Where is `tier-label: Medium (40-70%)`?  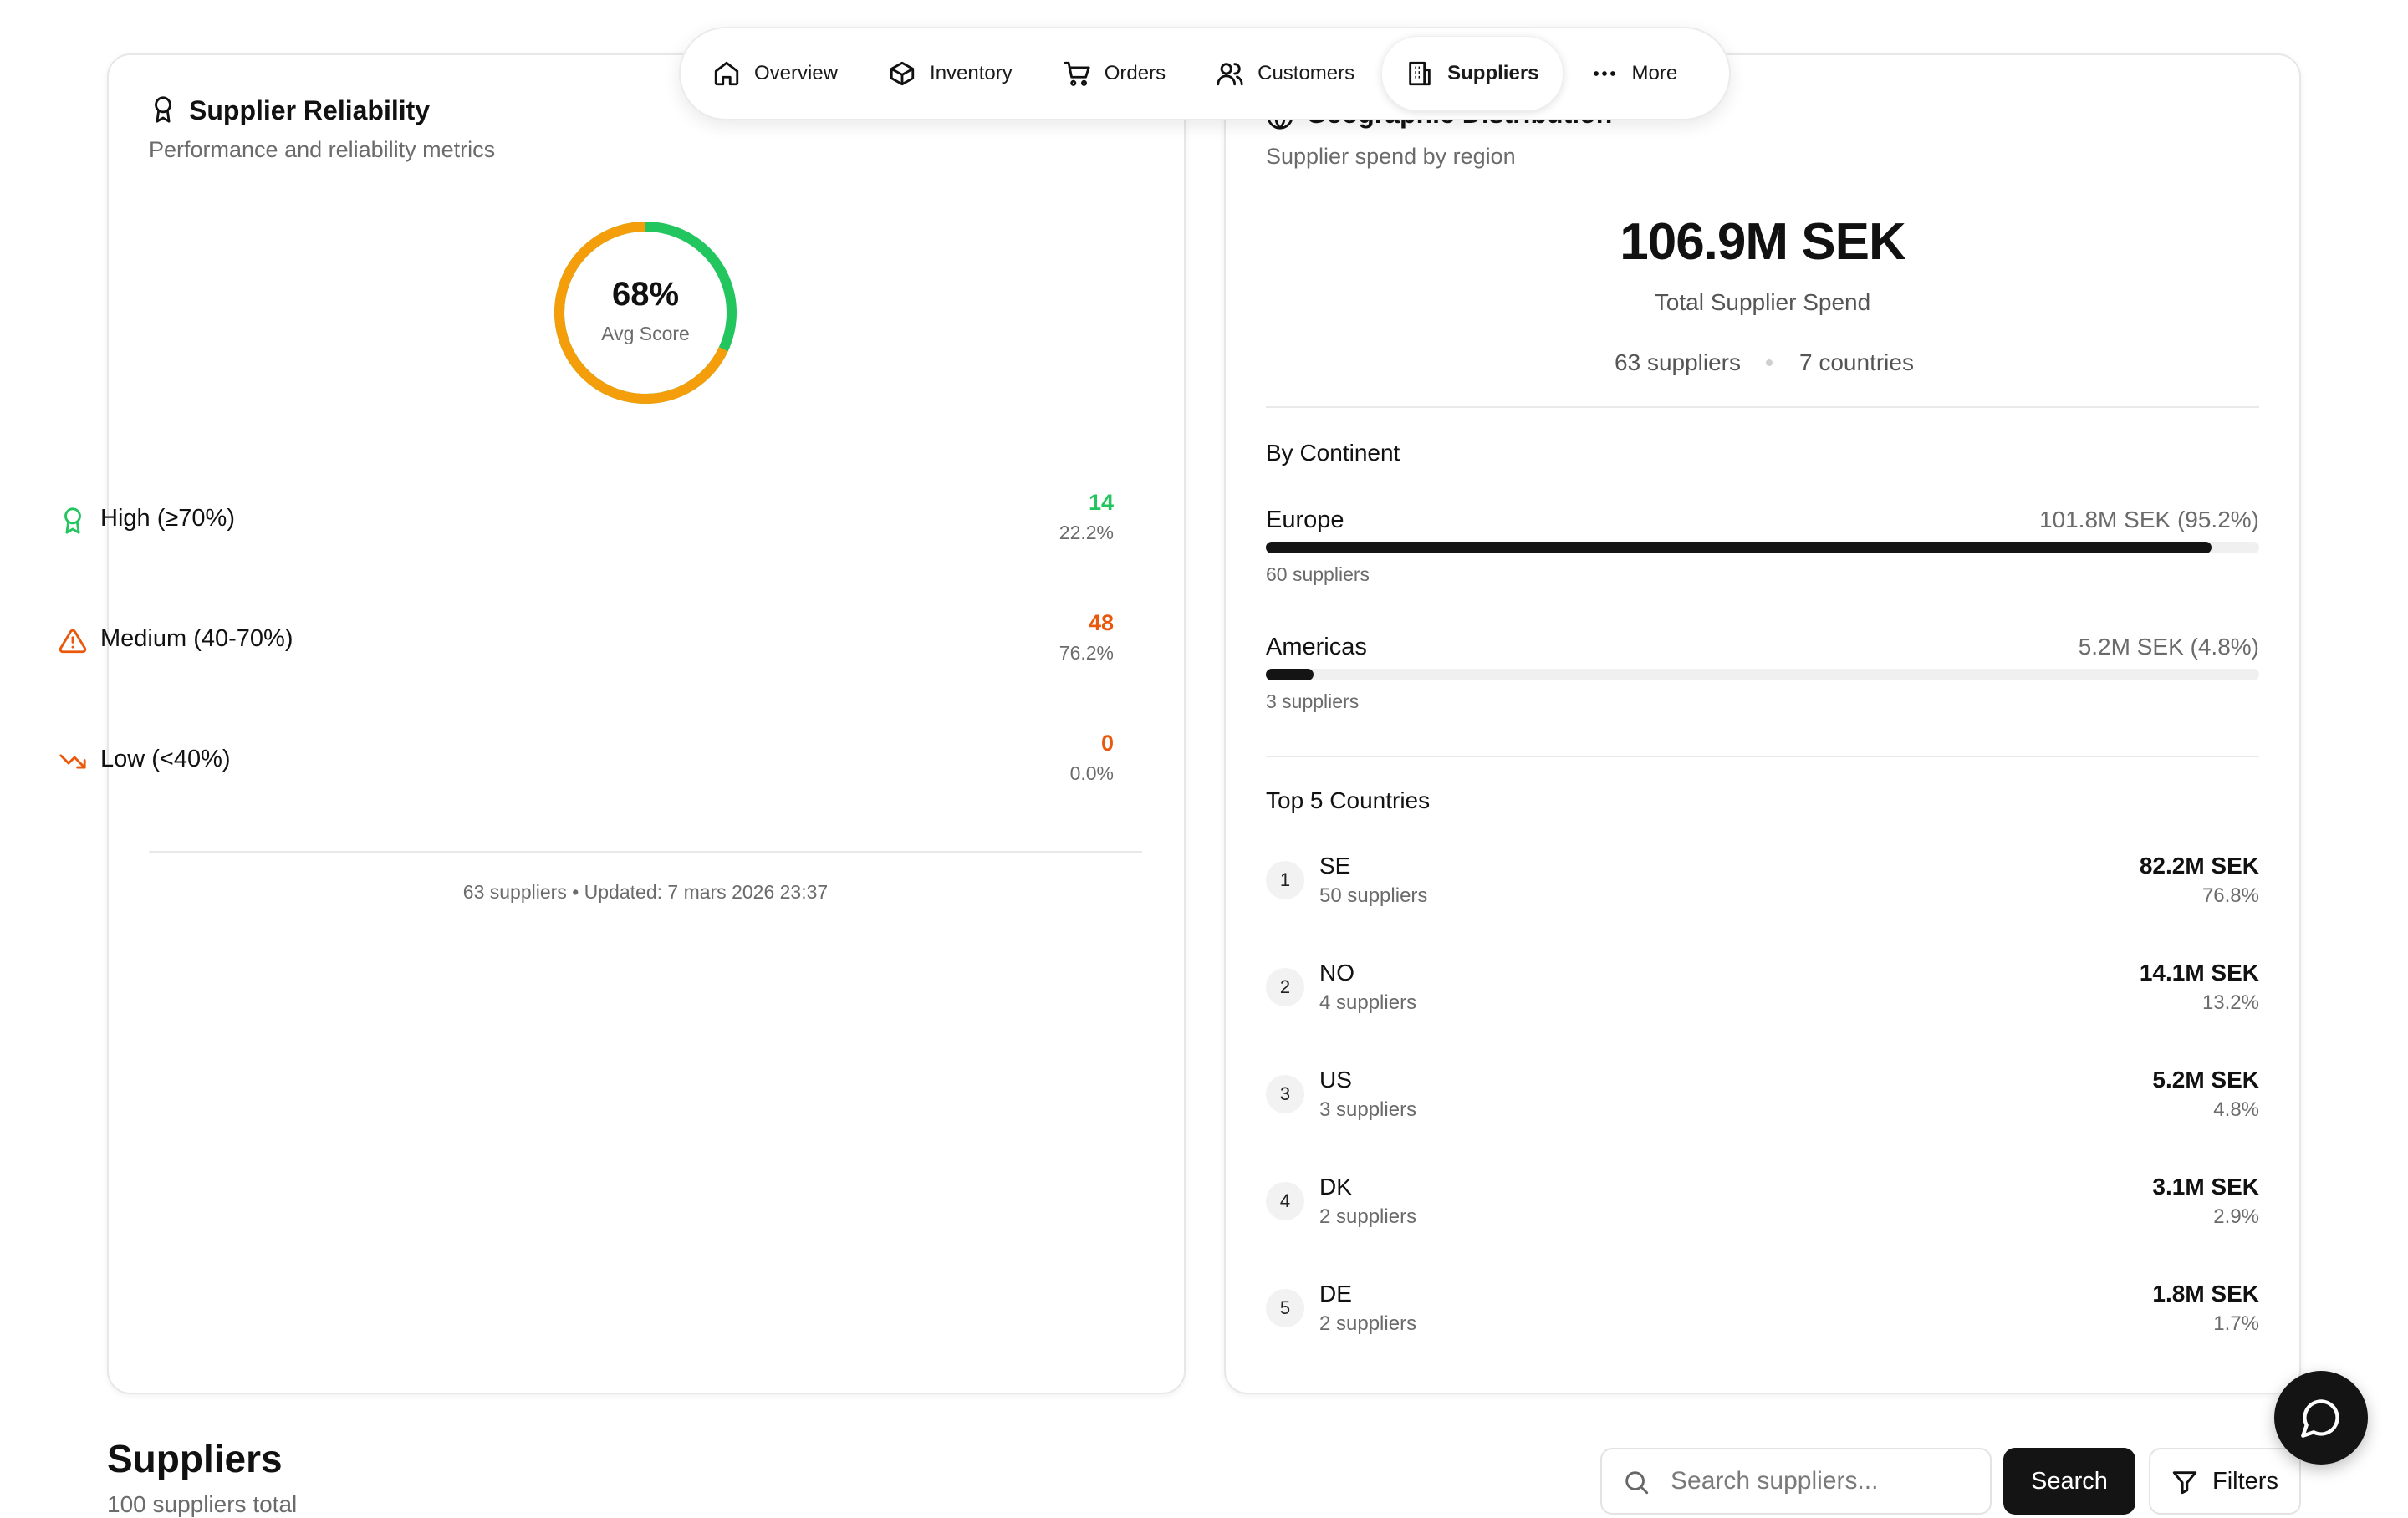 tier-label: Medium (40-70%) is located at coordinates (197, 638).